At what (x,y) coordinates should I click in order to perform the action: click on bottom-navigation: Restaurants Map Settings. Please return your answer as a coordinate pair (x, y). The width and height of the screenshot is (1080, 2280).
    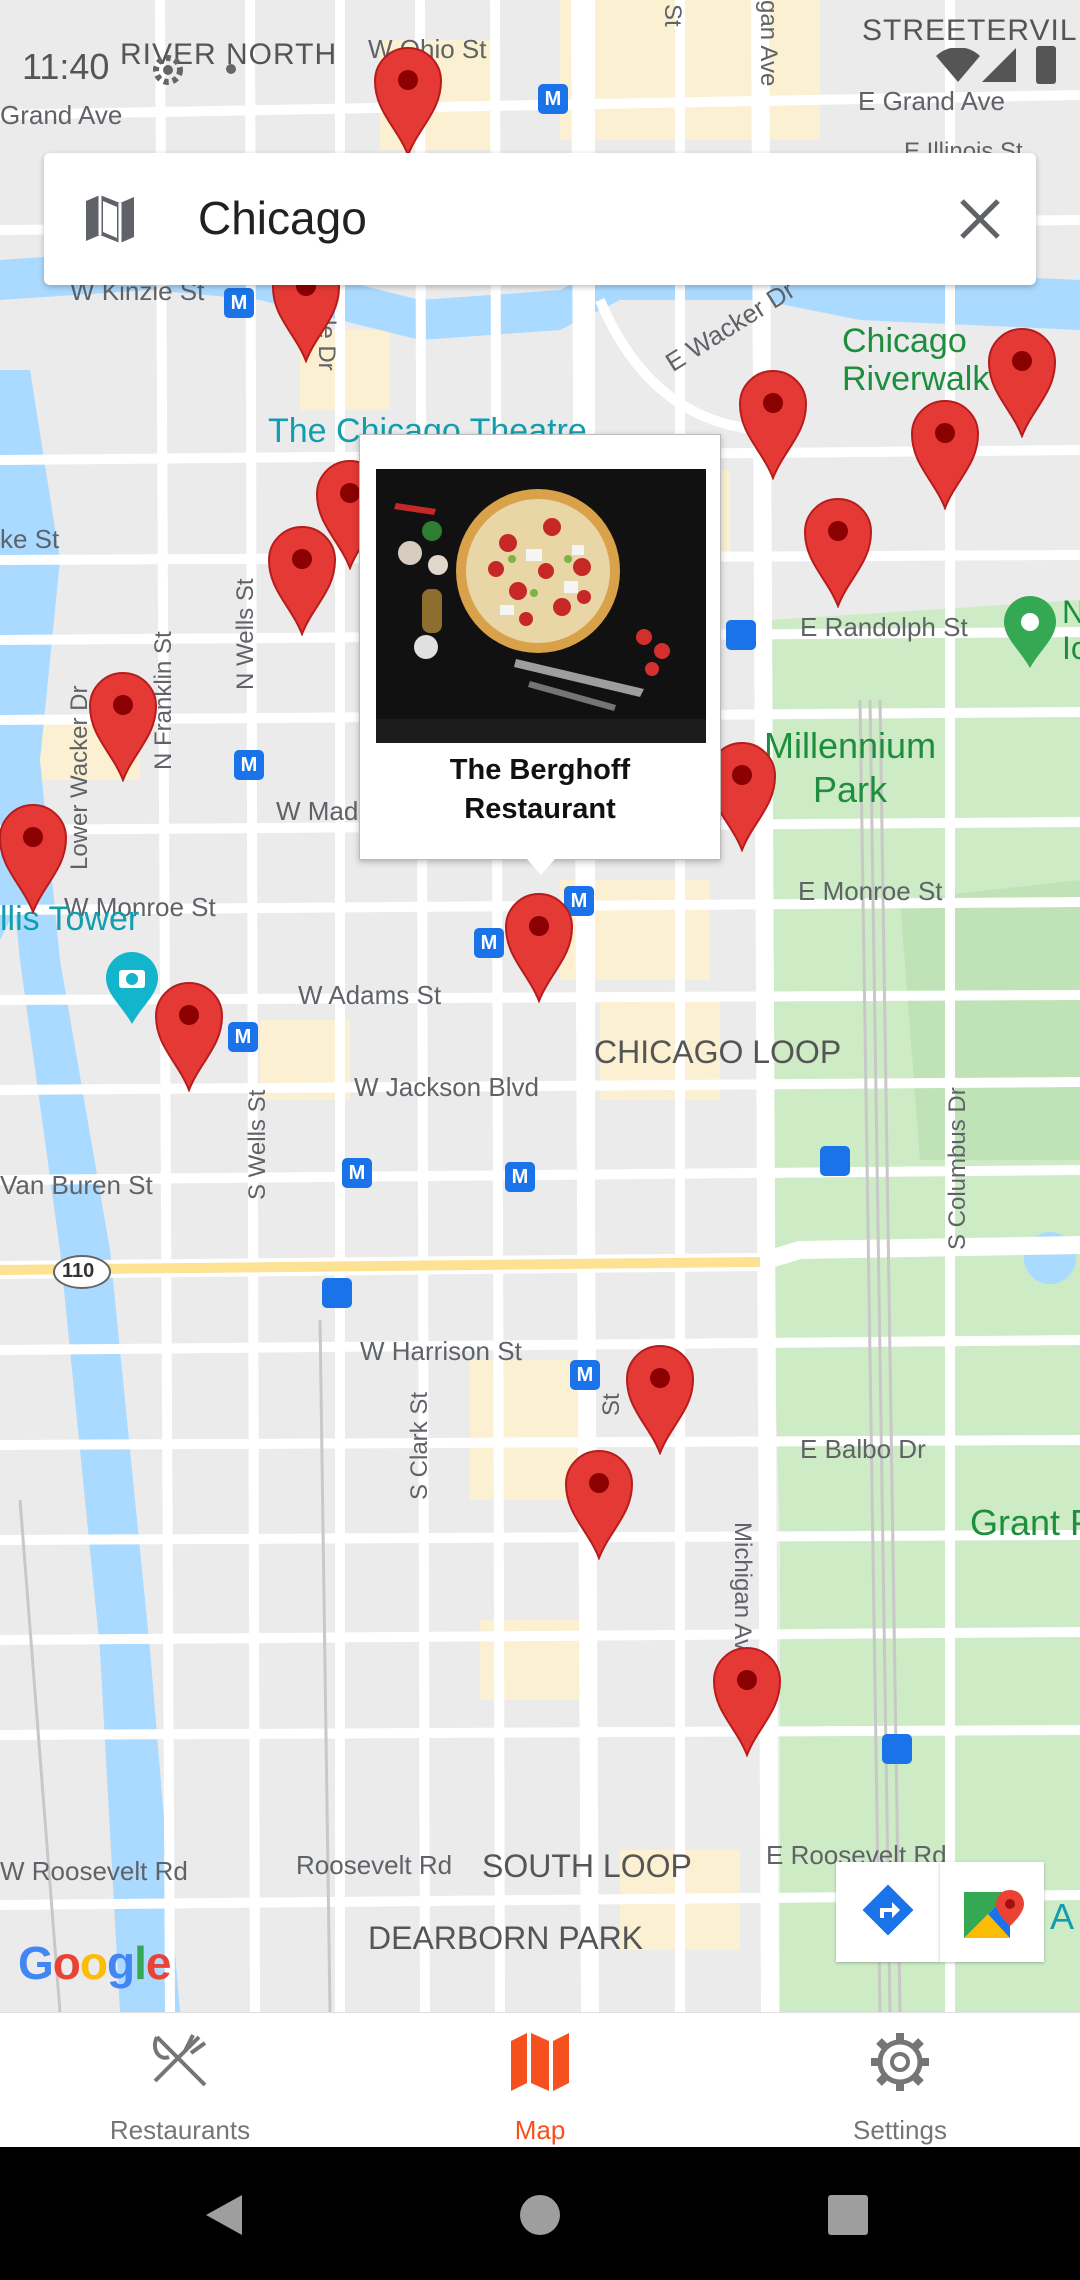
    Looking at the image, I should click on (540, 2080).